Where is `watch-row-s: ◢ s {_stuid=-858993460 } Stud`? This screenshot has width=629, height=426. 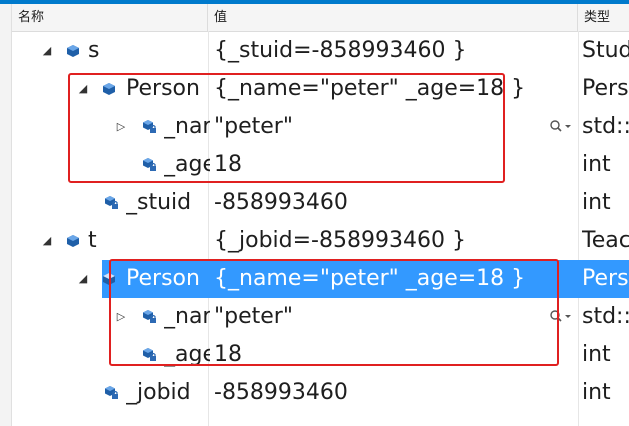
watch-row-s: ◢ s {_stuid=-858993460 } Stud is located at coordinates (320, 51).